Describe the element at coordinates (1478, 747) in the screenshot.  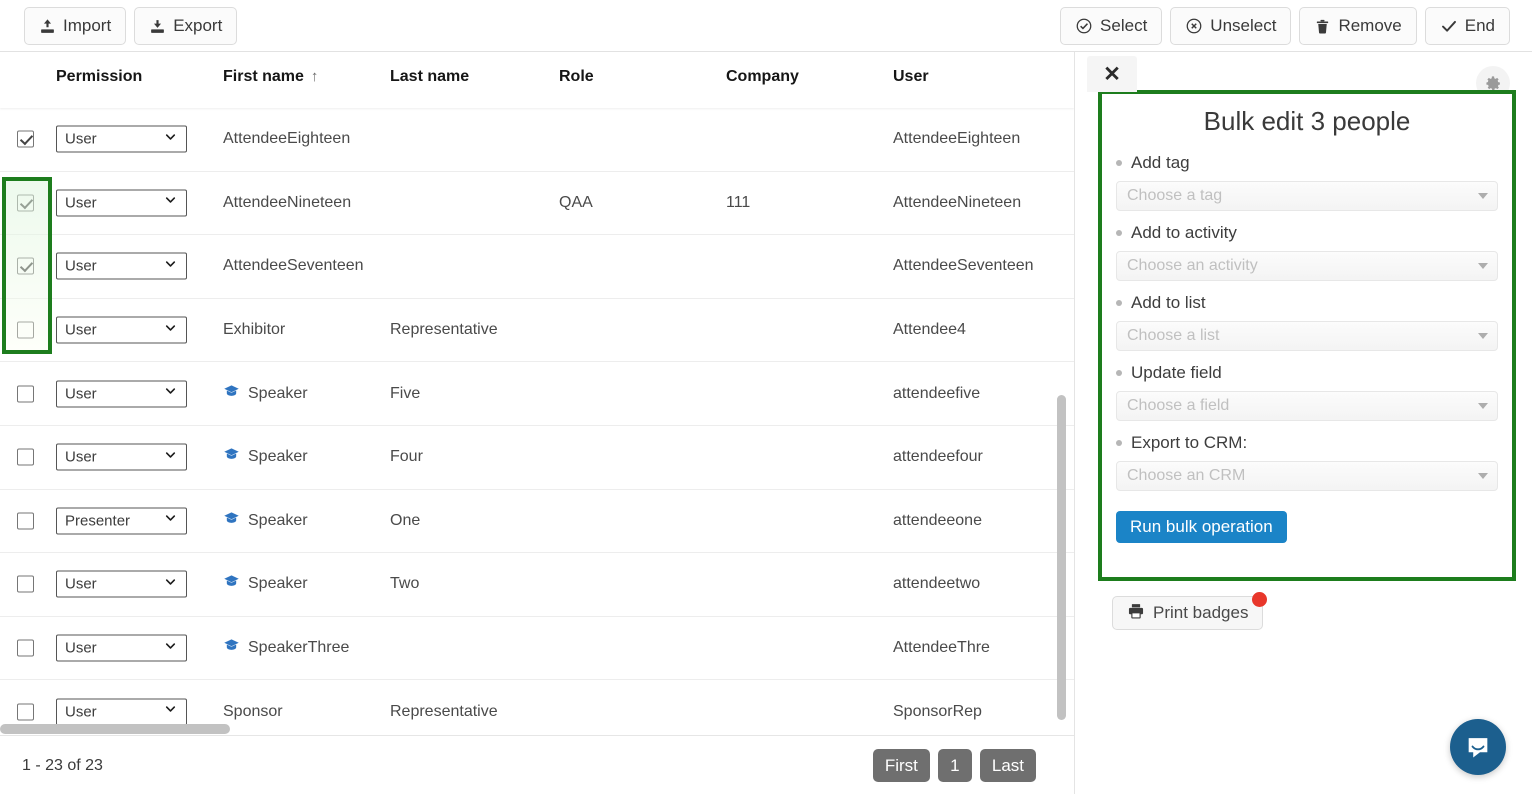
I see `chat-bubble-icon` at that location.